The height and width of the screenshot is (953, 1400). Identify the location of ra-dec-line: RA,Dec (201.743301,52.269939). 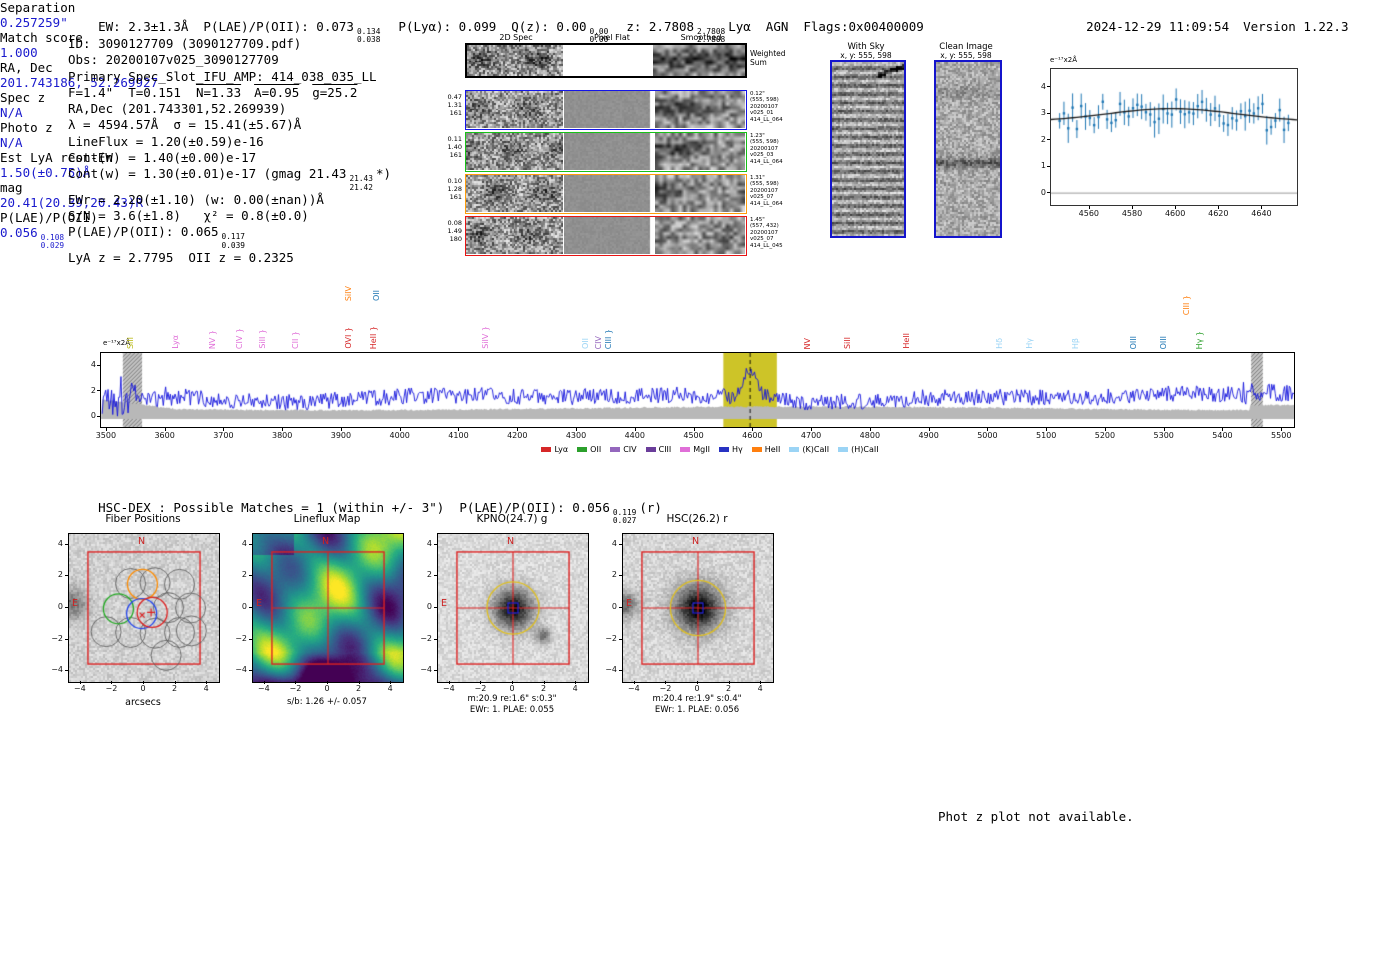
(177, 109).